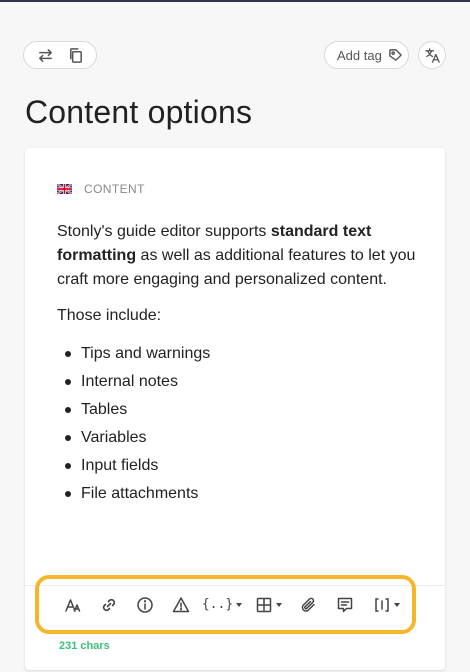 This screenshot has width=470, height=672. Describe the element at coordinates (241, 354) in the screenshot. I see `list-item: Tips and warnings` at that location.